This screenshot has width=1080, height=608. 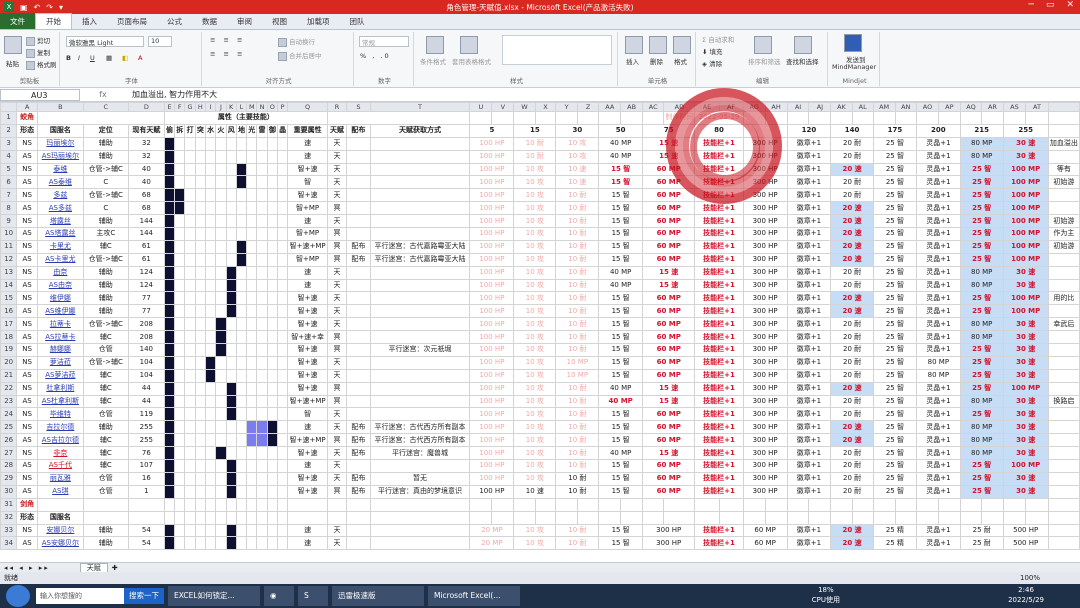 I want to click on row-header: 5, so click(x=9, y=169).